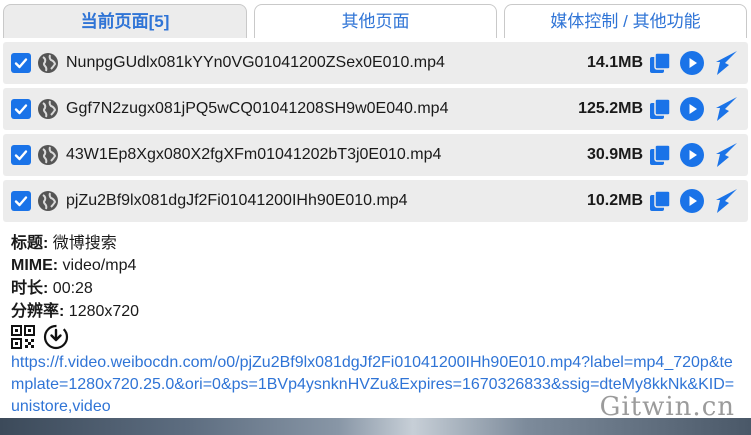 This screenshot has width=751, height=435. Describe the element at coordinates (56, 337) in the screenshot. I see `download-circle-icon` at that location.